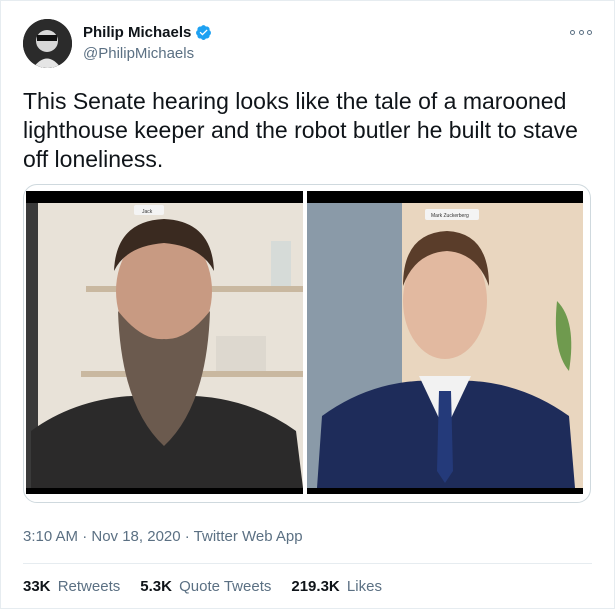 This screenshot has height=609, width=615. I want to click on author-row: Philip Michaels, so click(147, 32).